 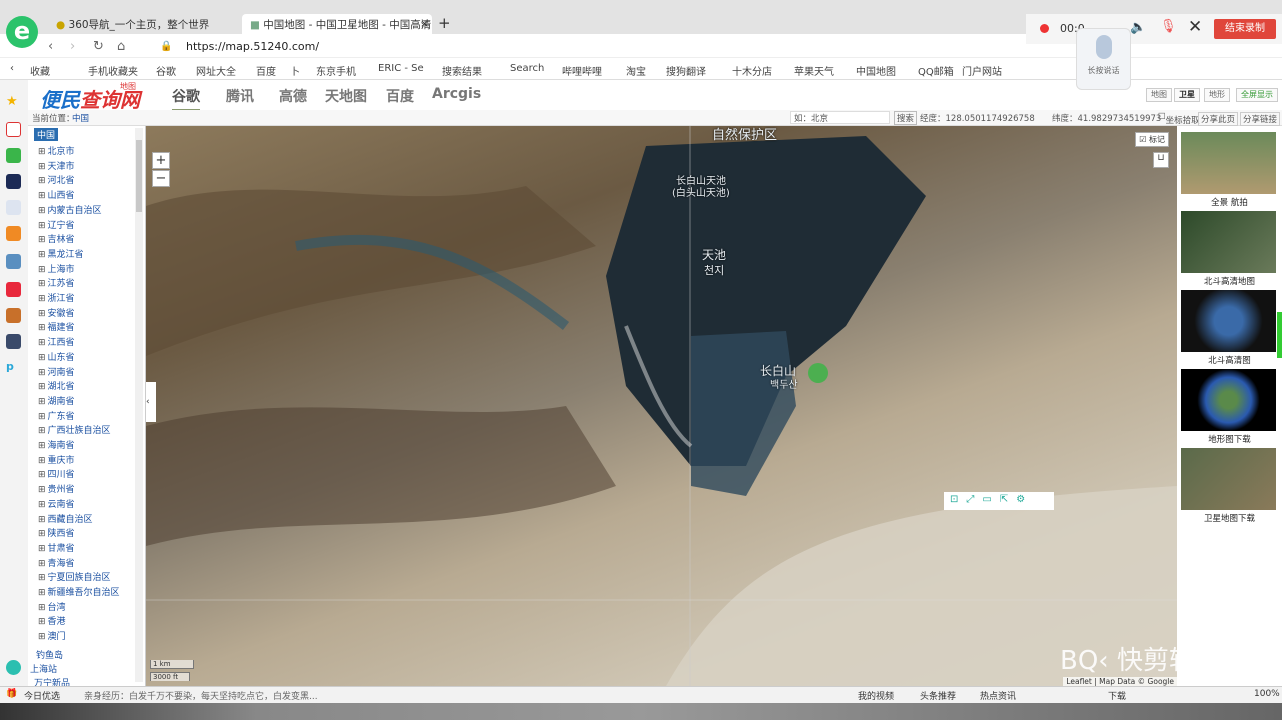 What do you see at coordinates (56, 326) in the screenshot?
I see `tree-item: 福建省` at bounding box center [56, 326].